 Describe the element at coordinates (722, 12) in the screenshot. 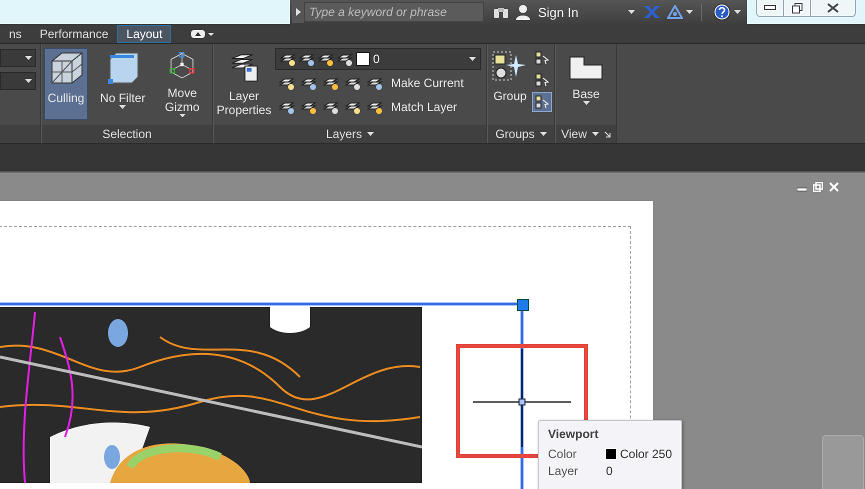

I see `help-icon` at that location.